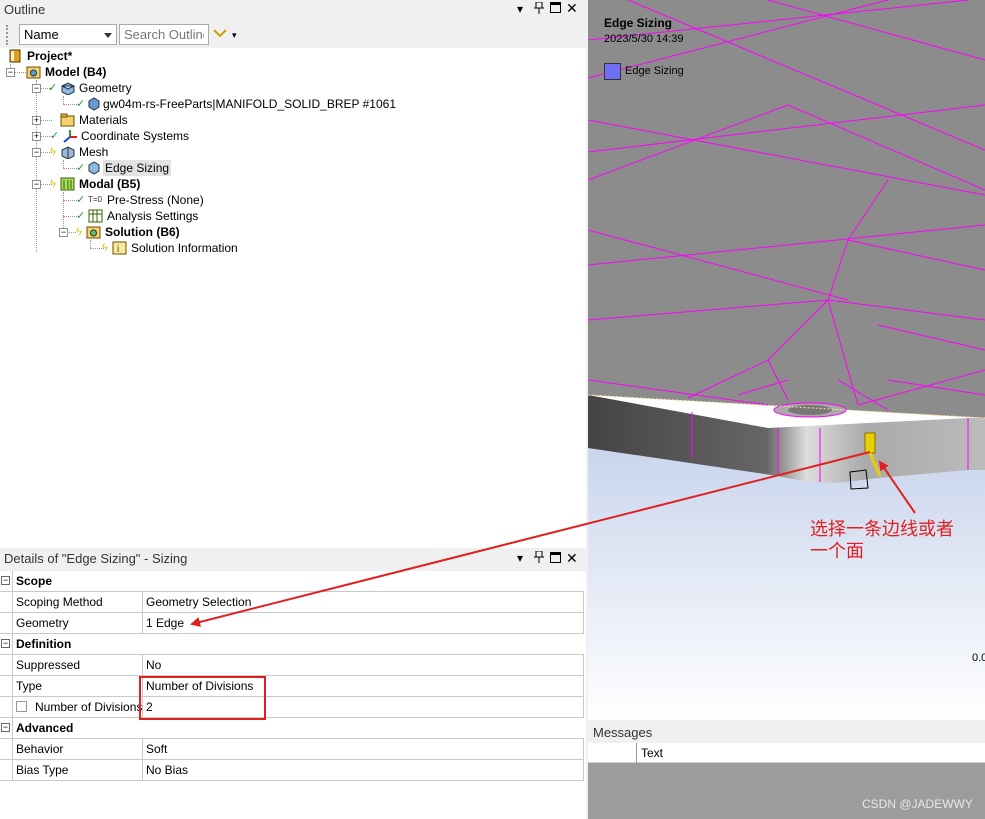 The height and width of the screenshot is (819, 985). Describe the element at coordinates (34, 72) in the screenshot. I see `model-icon` at that location.